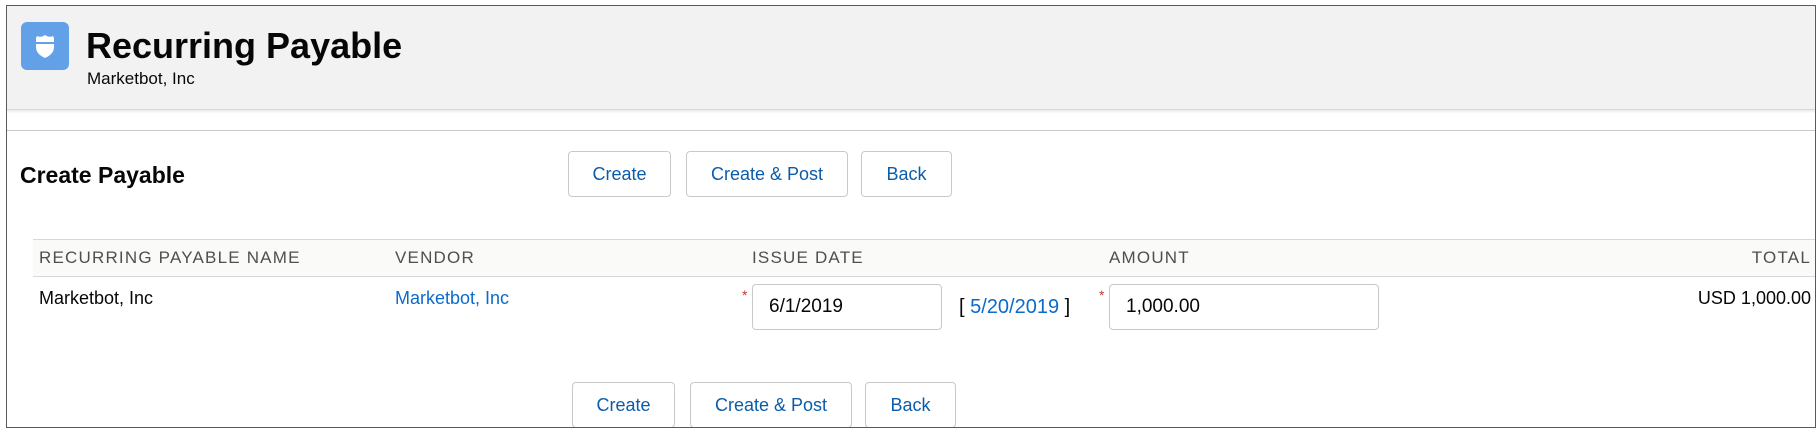 The width and height of the screenshot is (1819, 433). What do you see at coordinates (1754, 298) in the screenshot?
I see `total-cell: USD 1,000.00` at bounding box center [1754, 298].